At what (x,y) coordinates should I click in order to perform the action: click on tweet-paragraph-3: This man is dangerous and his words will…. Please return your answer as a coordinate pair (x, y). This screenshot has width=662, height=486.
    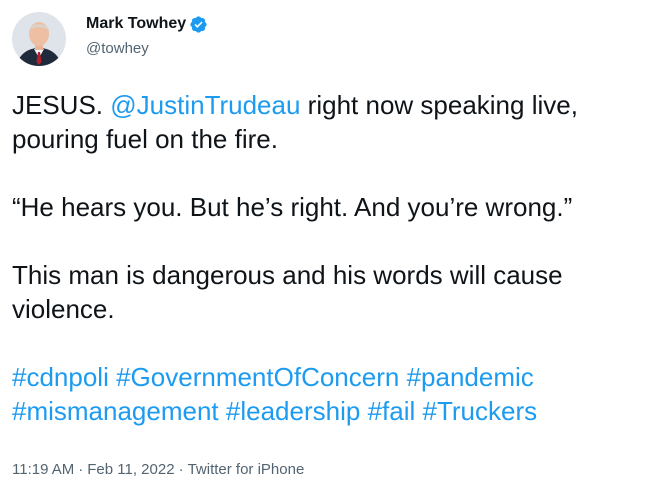
    Looking at the image, I should click on (287, 292).